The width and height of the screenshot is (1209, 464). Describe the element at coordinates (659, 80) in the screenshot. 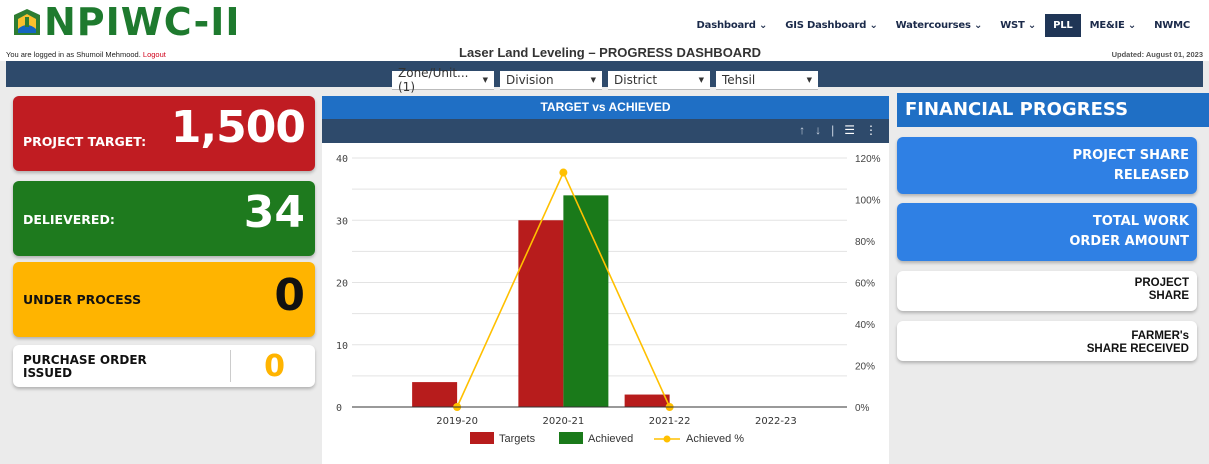

I see `district-filter: District ▼` at that location.